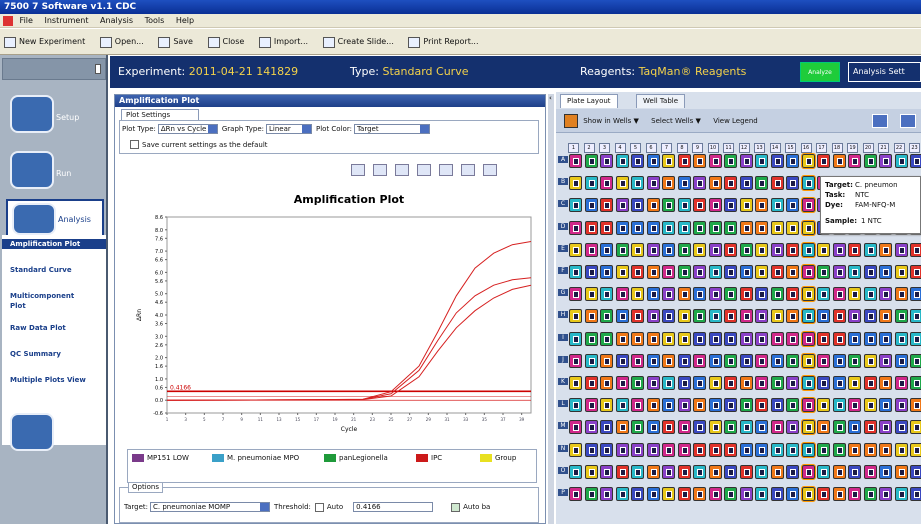 This screenshot has width=921, height=524. I want to click on column-header: 1, so click(573, 148).